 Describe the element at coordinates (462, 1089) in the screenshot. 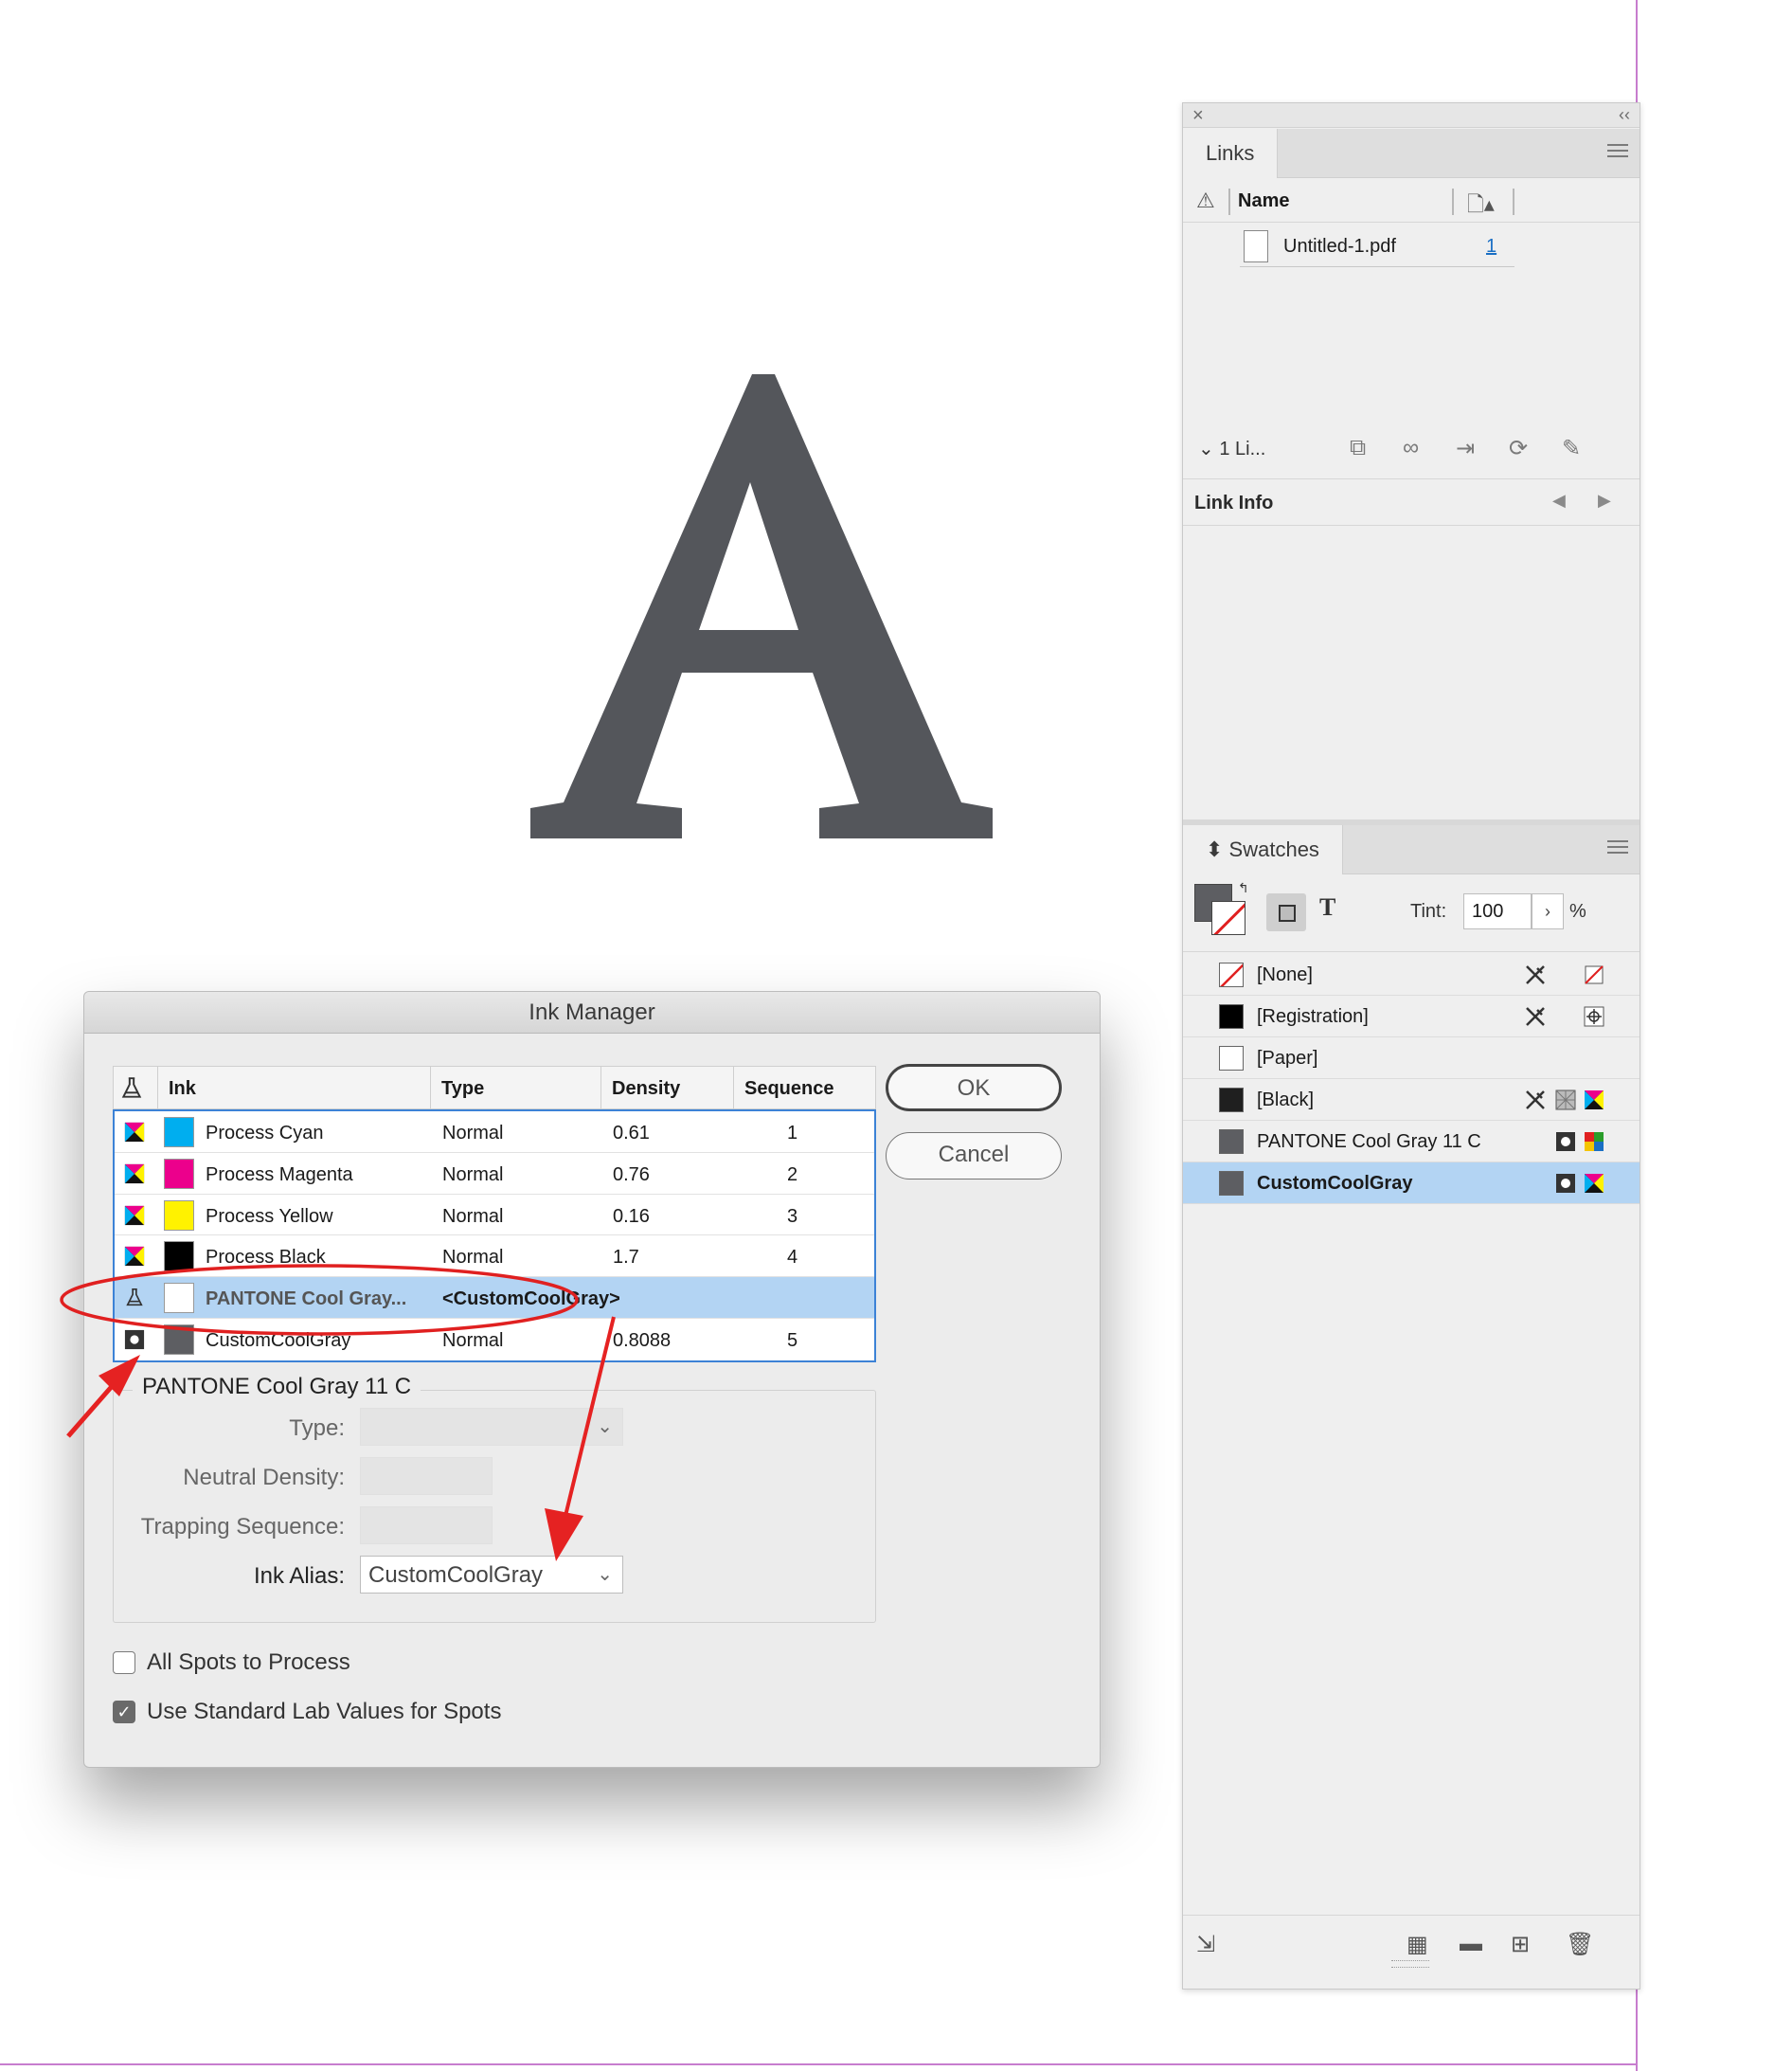

I see `type-column-header: Type` at that location.